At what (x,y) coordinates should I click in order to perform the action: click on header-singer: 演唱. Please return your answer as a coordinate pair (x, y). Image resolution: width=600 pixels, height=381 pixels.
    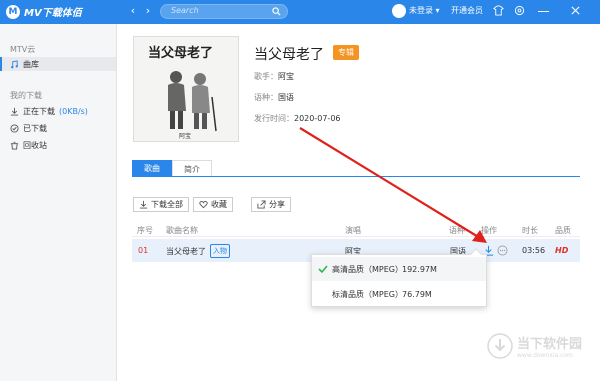
    Looking at the image, I should click on (353, 230).